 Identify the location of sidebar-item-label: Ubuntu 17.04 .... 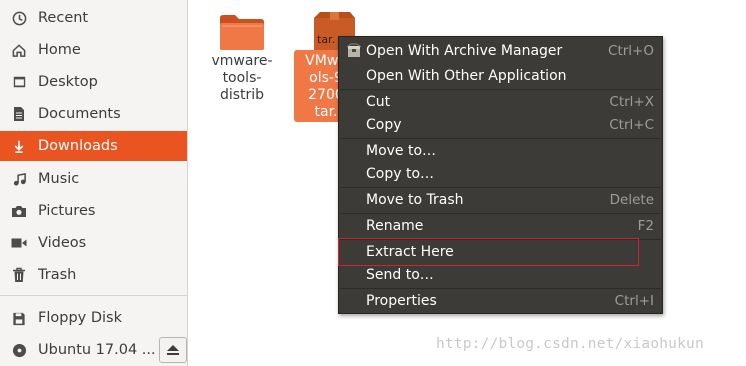
(97, 350).